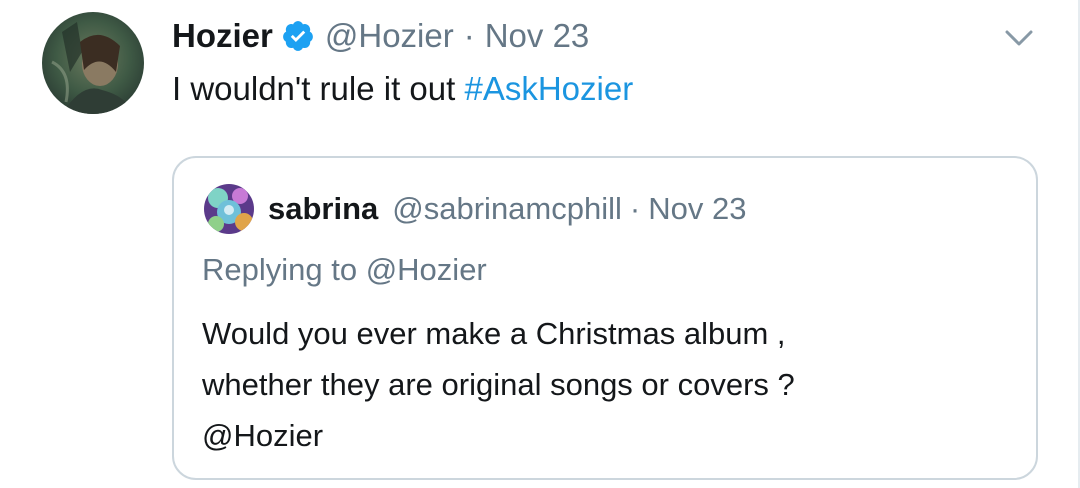 Image resolution: width=1080 pixels, height=488 pixels. I want to click on chevron-down-icon, so click(1019, 38).